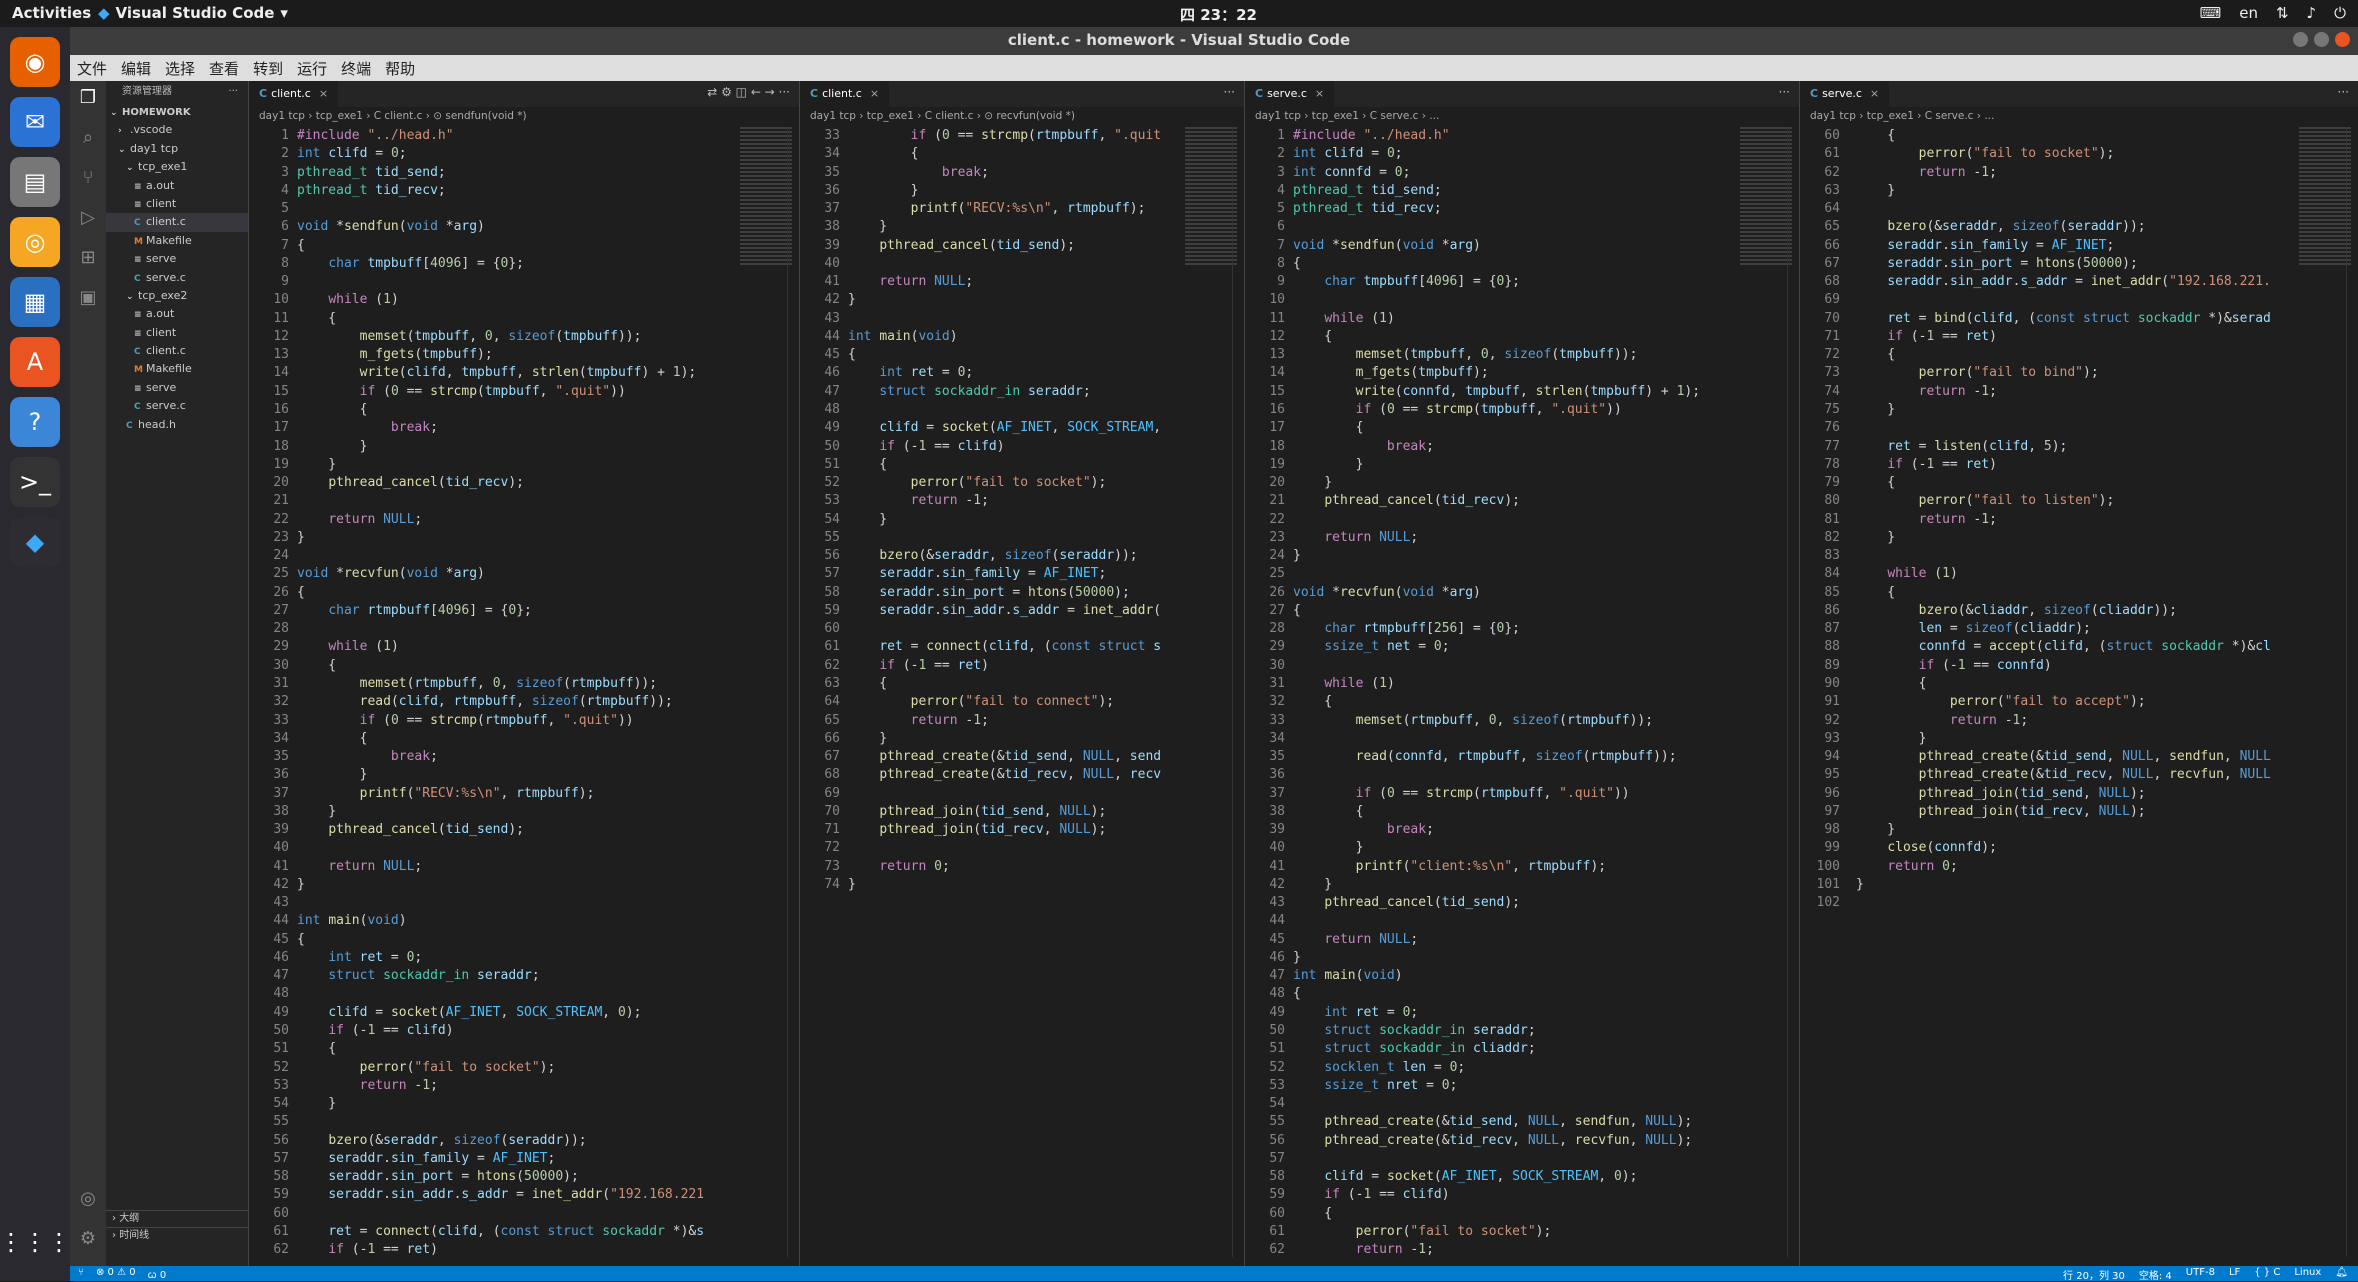 The height and width of the screenshot is (1282, 2358). I want to click on outline-section: › 大纲, so click(177, 1218).